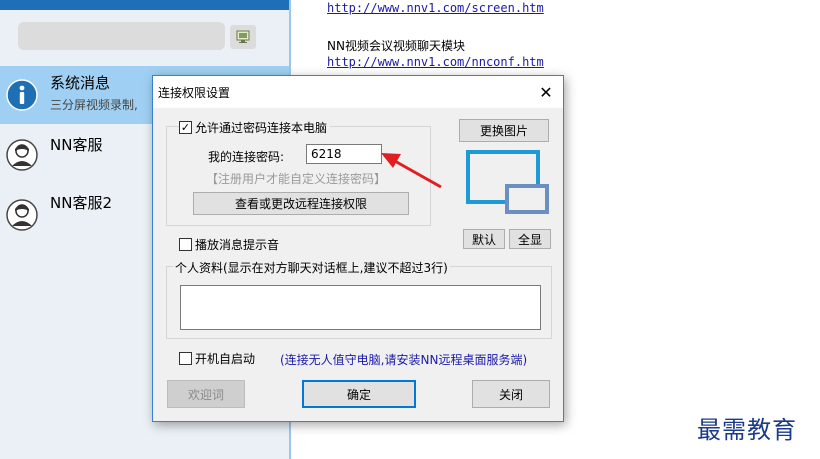 The image size is (820, 459). Describe the element at coordinates (747, 430) in the screenshot. I see `watermark: 最需教育` at that location.